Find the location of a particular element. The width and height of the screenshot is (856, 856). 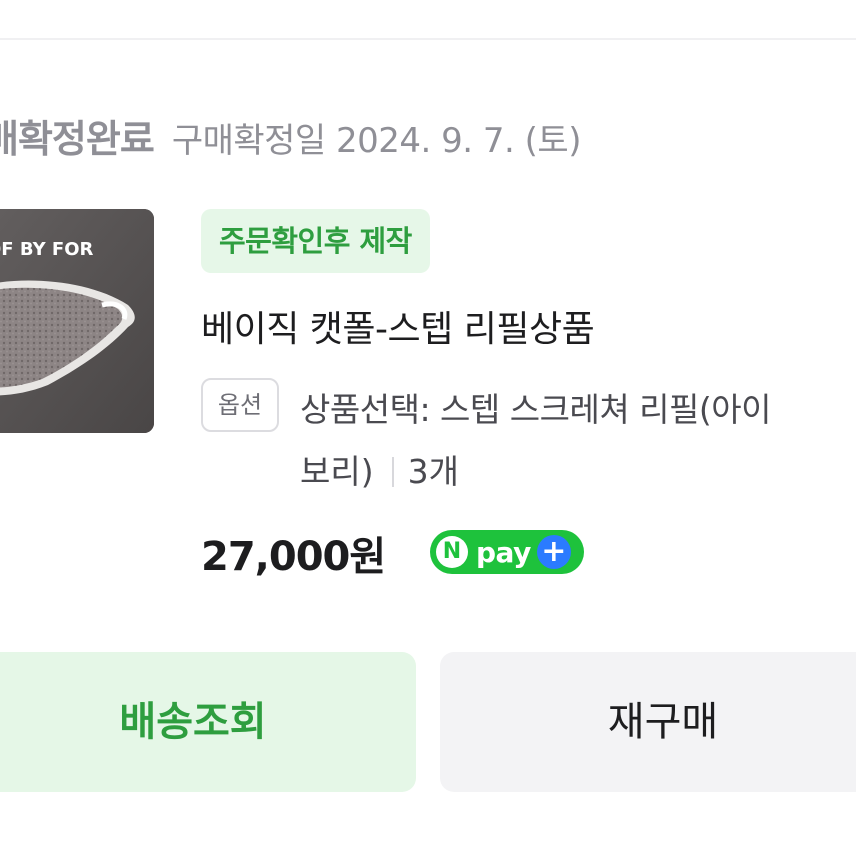

npay-label: pay is located at coordinates (503, 552).